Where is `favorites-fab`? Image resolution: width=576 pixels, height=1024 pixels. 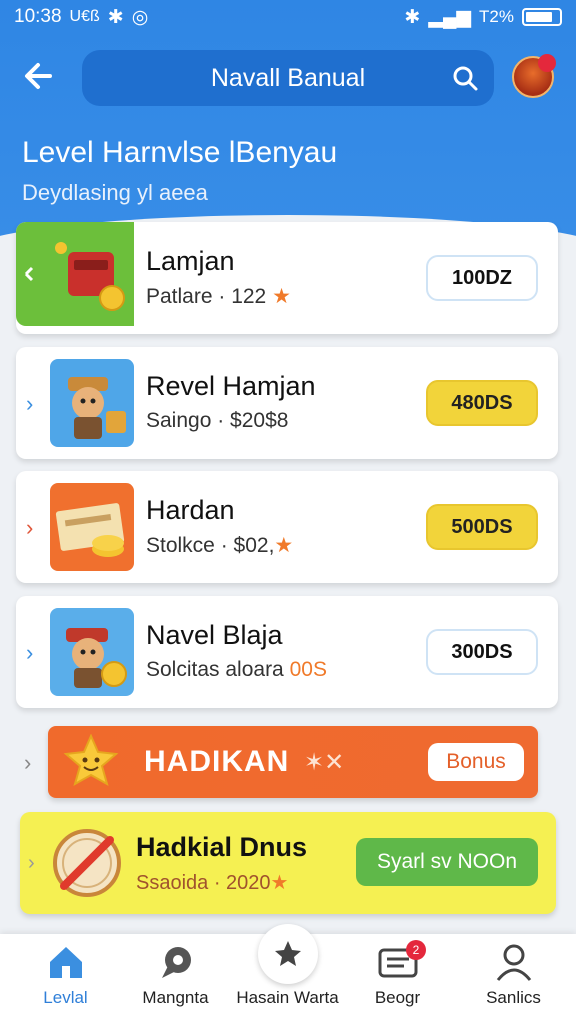 favorites-fab is located at coordinates (288, 954).